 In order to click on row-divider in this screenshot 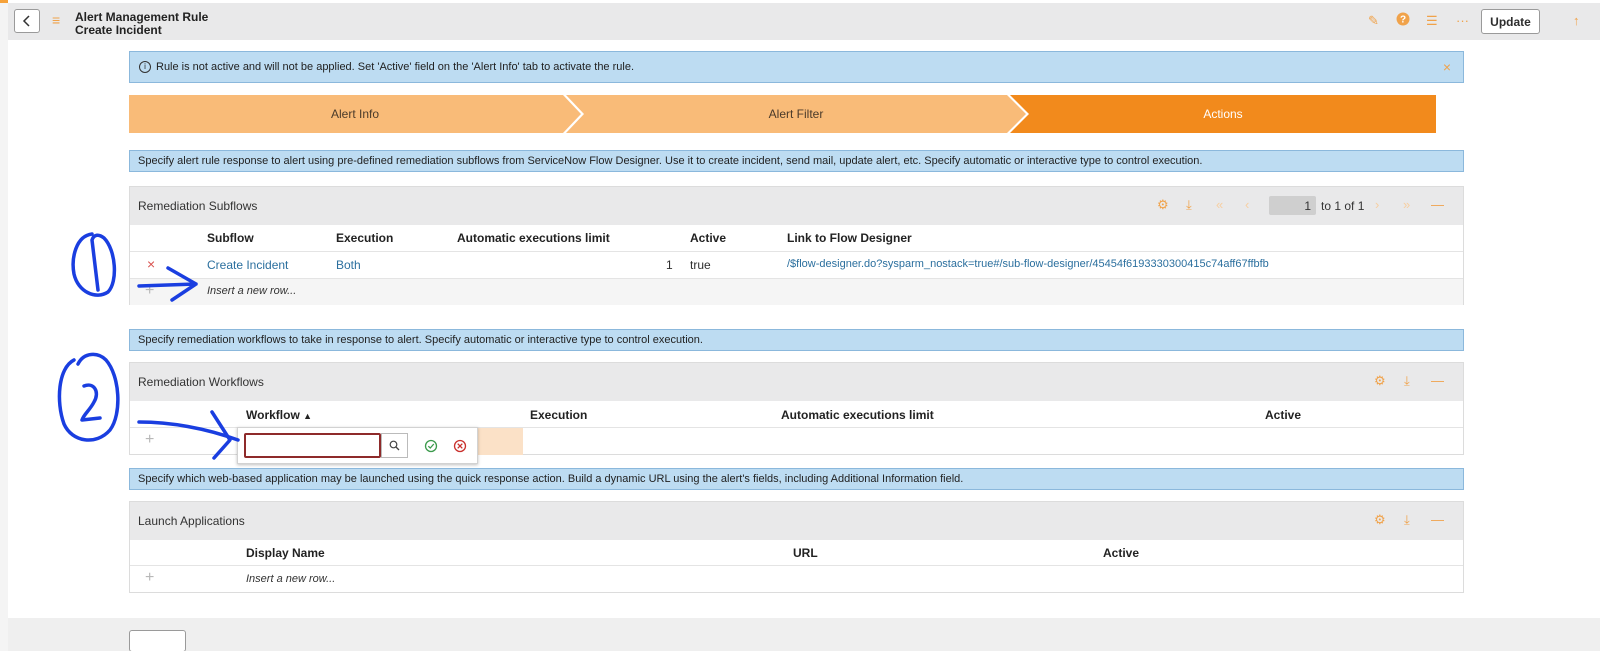, I will do `click(796, 251)`.